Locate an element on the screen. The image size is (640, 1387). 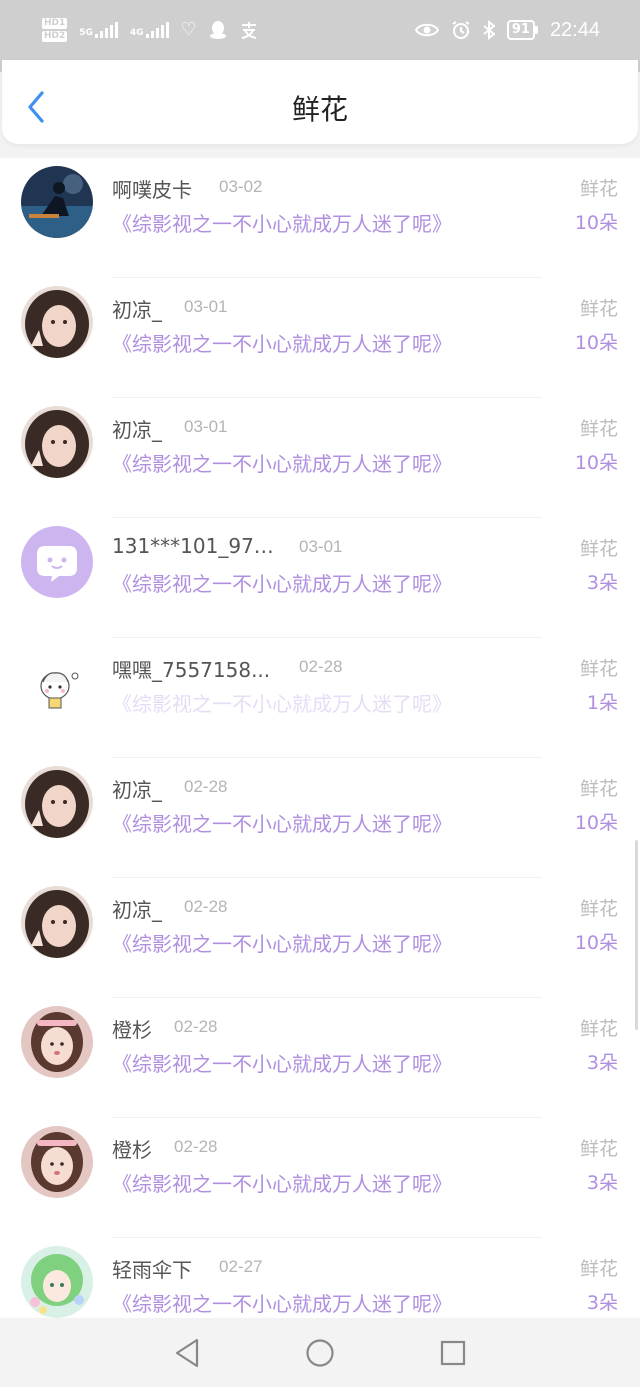
app-header: 鲜花 is located at coordinates (320, 102).